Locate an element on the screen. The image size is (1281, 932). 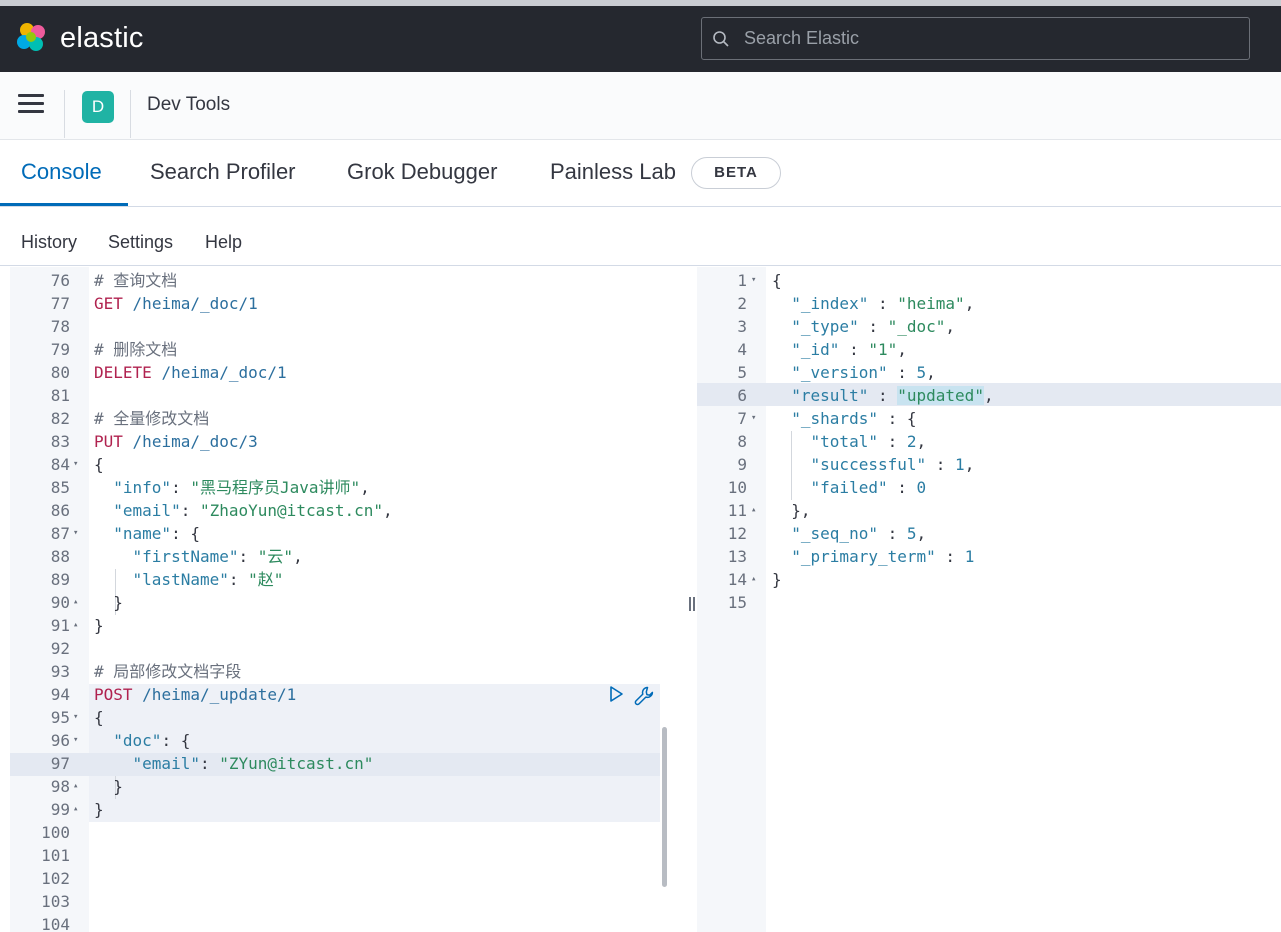
line-number: 87 is located at coordinates (60, 533).